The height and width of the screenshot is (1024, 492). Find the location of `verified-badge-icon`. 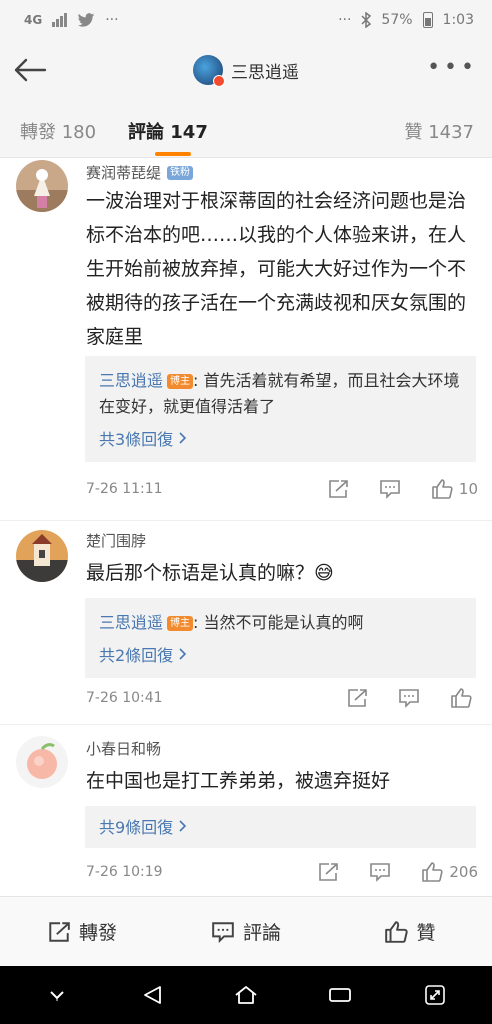

verified-badge-icon is located at coordinates (219, 81).